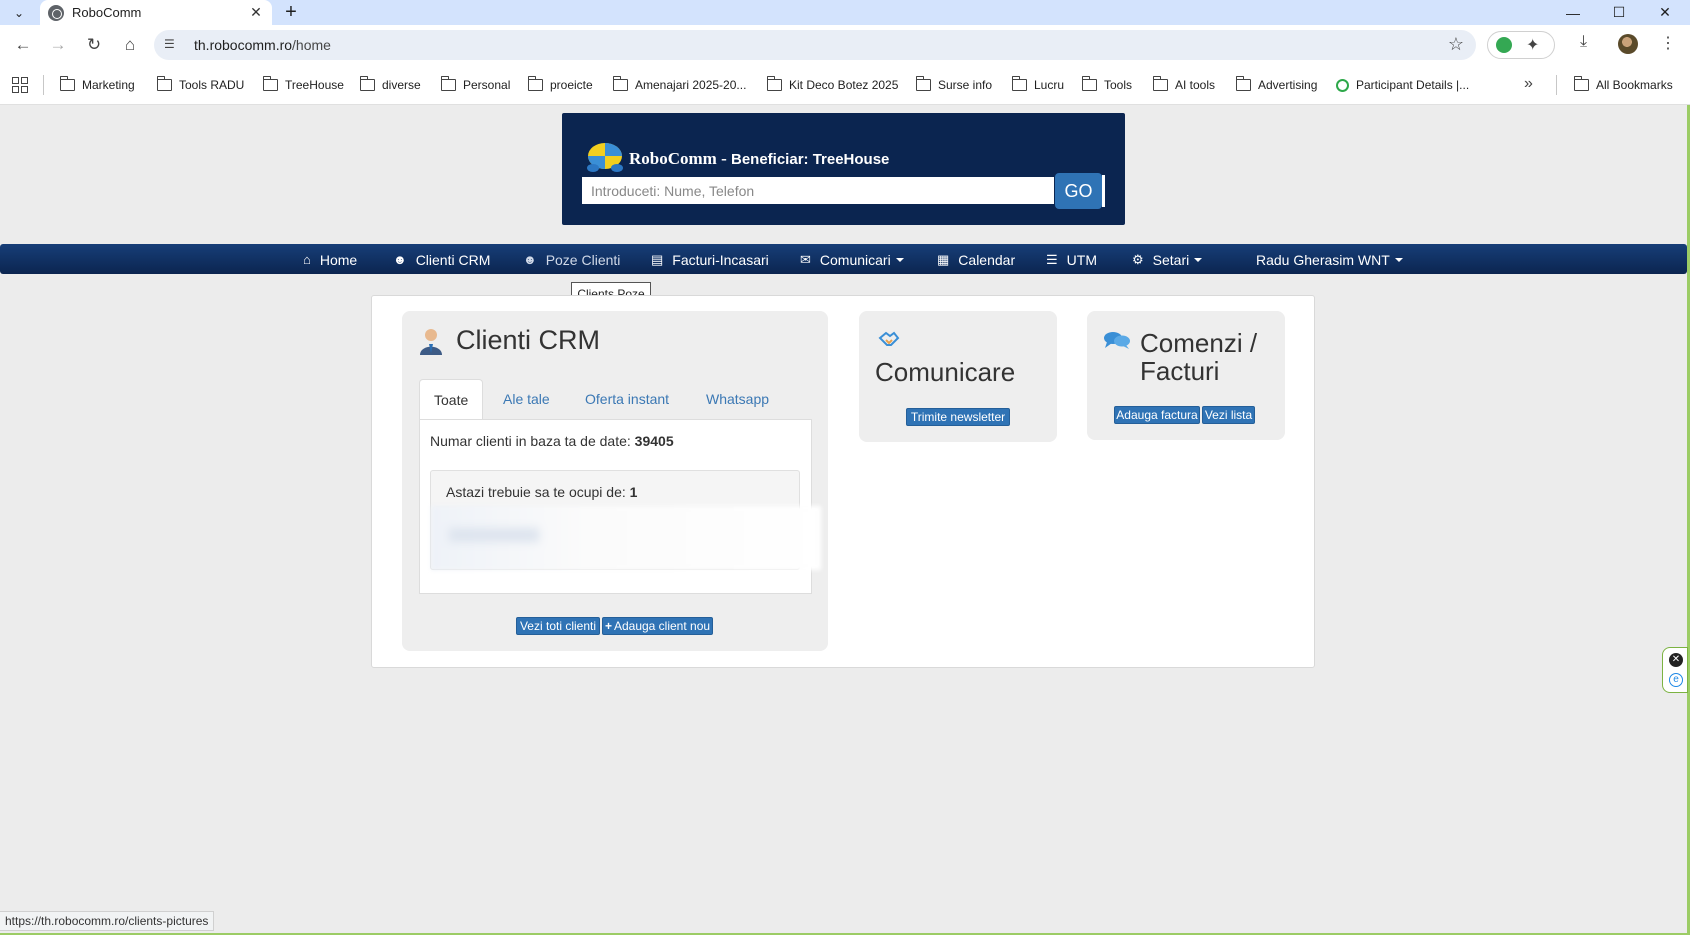 The image size is (1690, 935). Describe the element at coordinates (1676, 680) in the screenshot. I see `e-circle-icon: e` at that location.